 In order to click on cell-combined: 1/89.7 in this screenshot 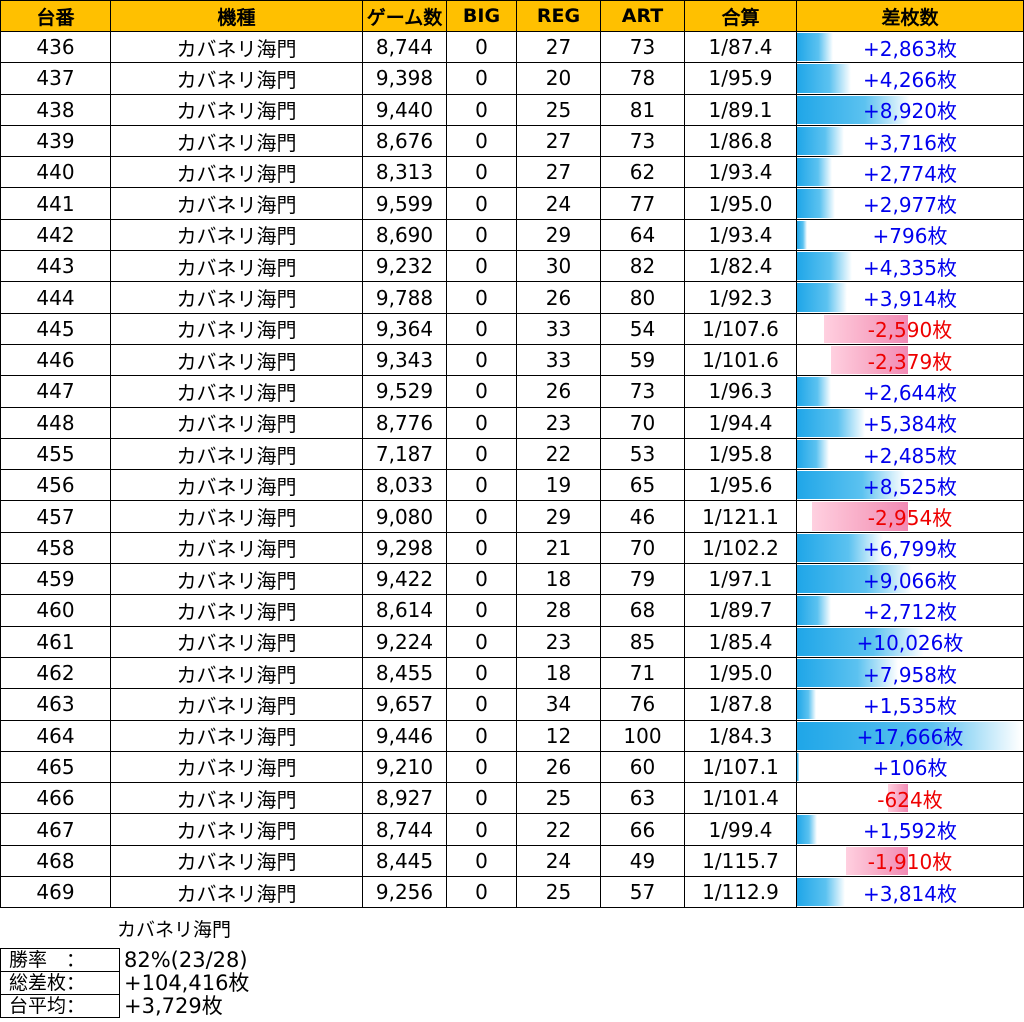, I will do `click(740, 610)`.